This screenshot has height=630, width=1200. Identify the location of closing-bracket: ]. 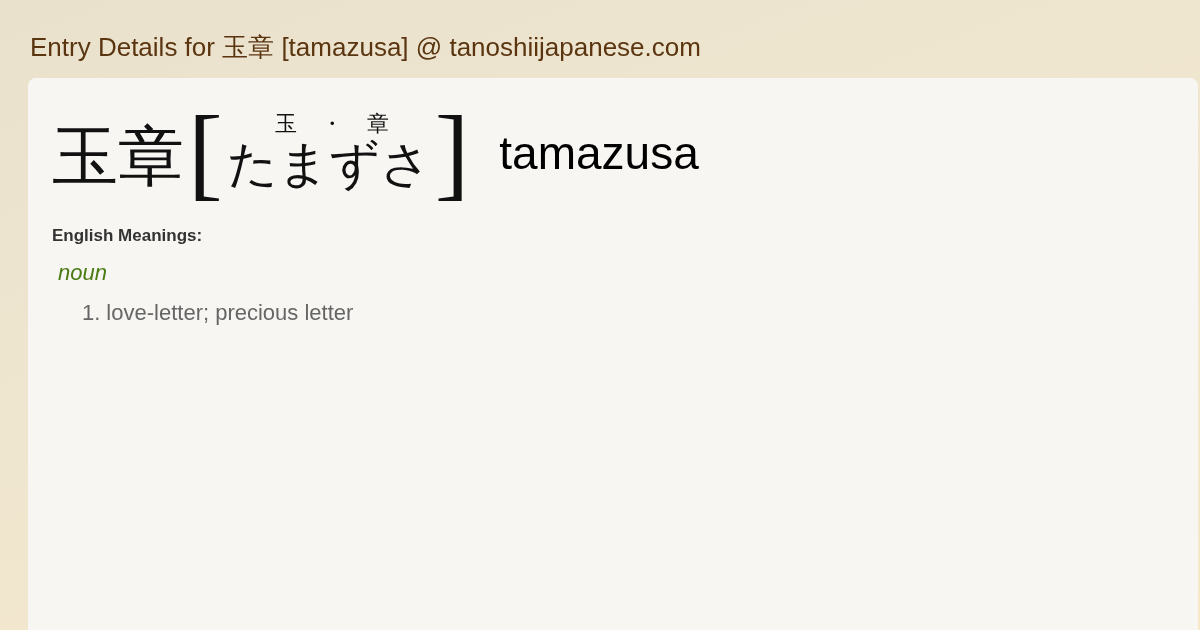
(452, 152).